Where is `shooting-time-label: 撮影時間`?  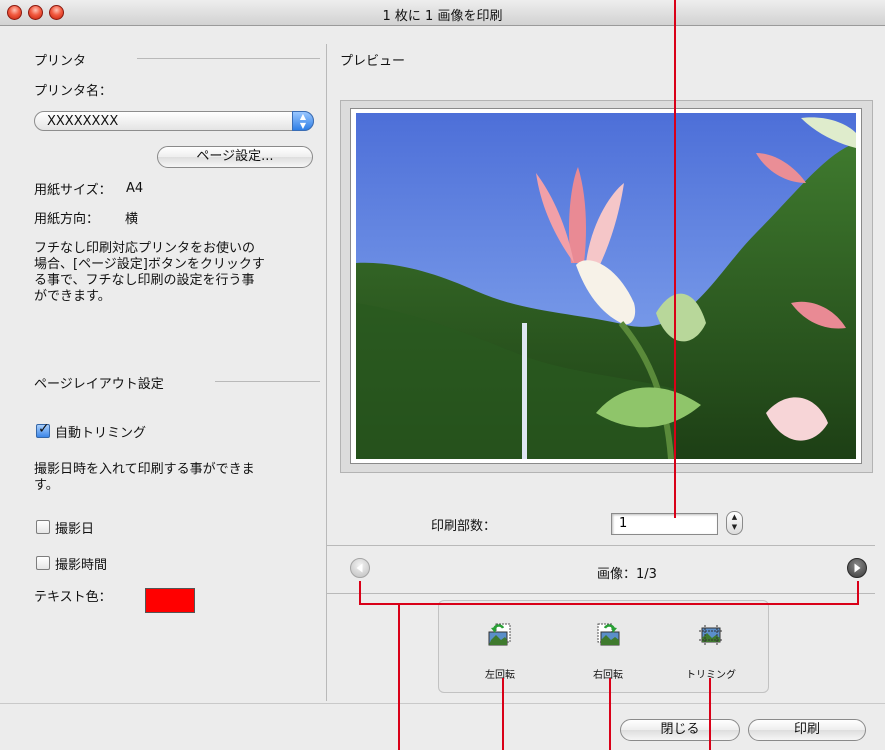
shooting-time-label: 撮影時間 is located at coordinates (81, 565).